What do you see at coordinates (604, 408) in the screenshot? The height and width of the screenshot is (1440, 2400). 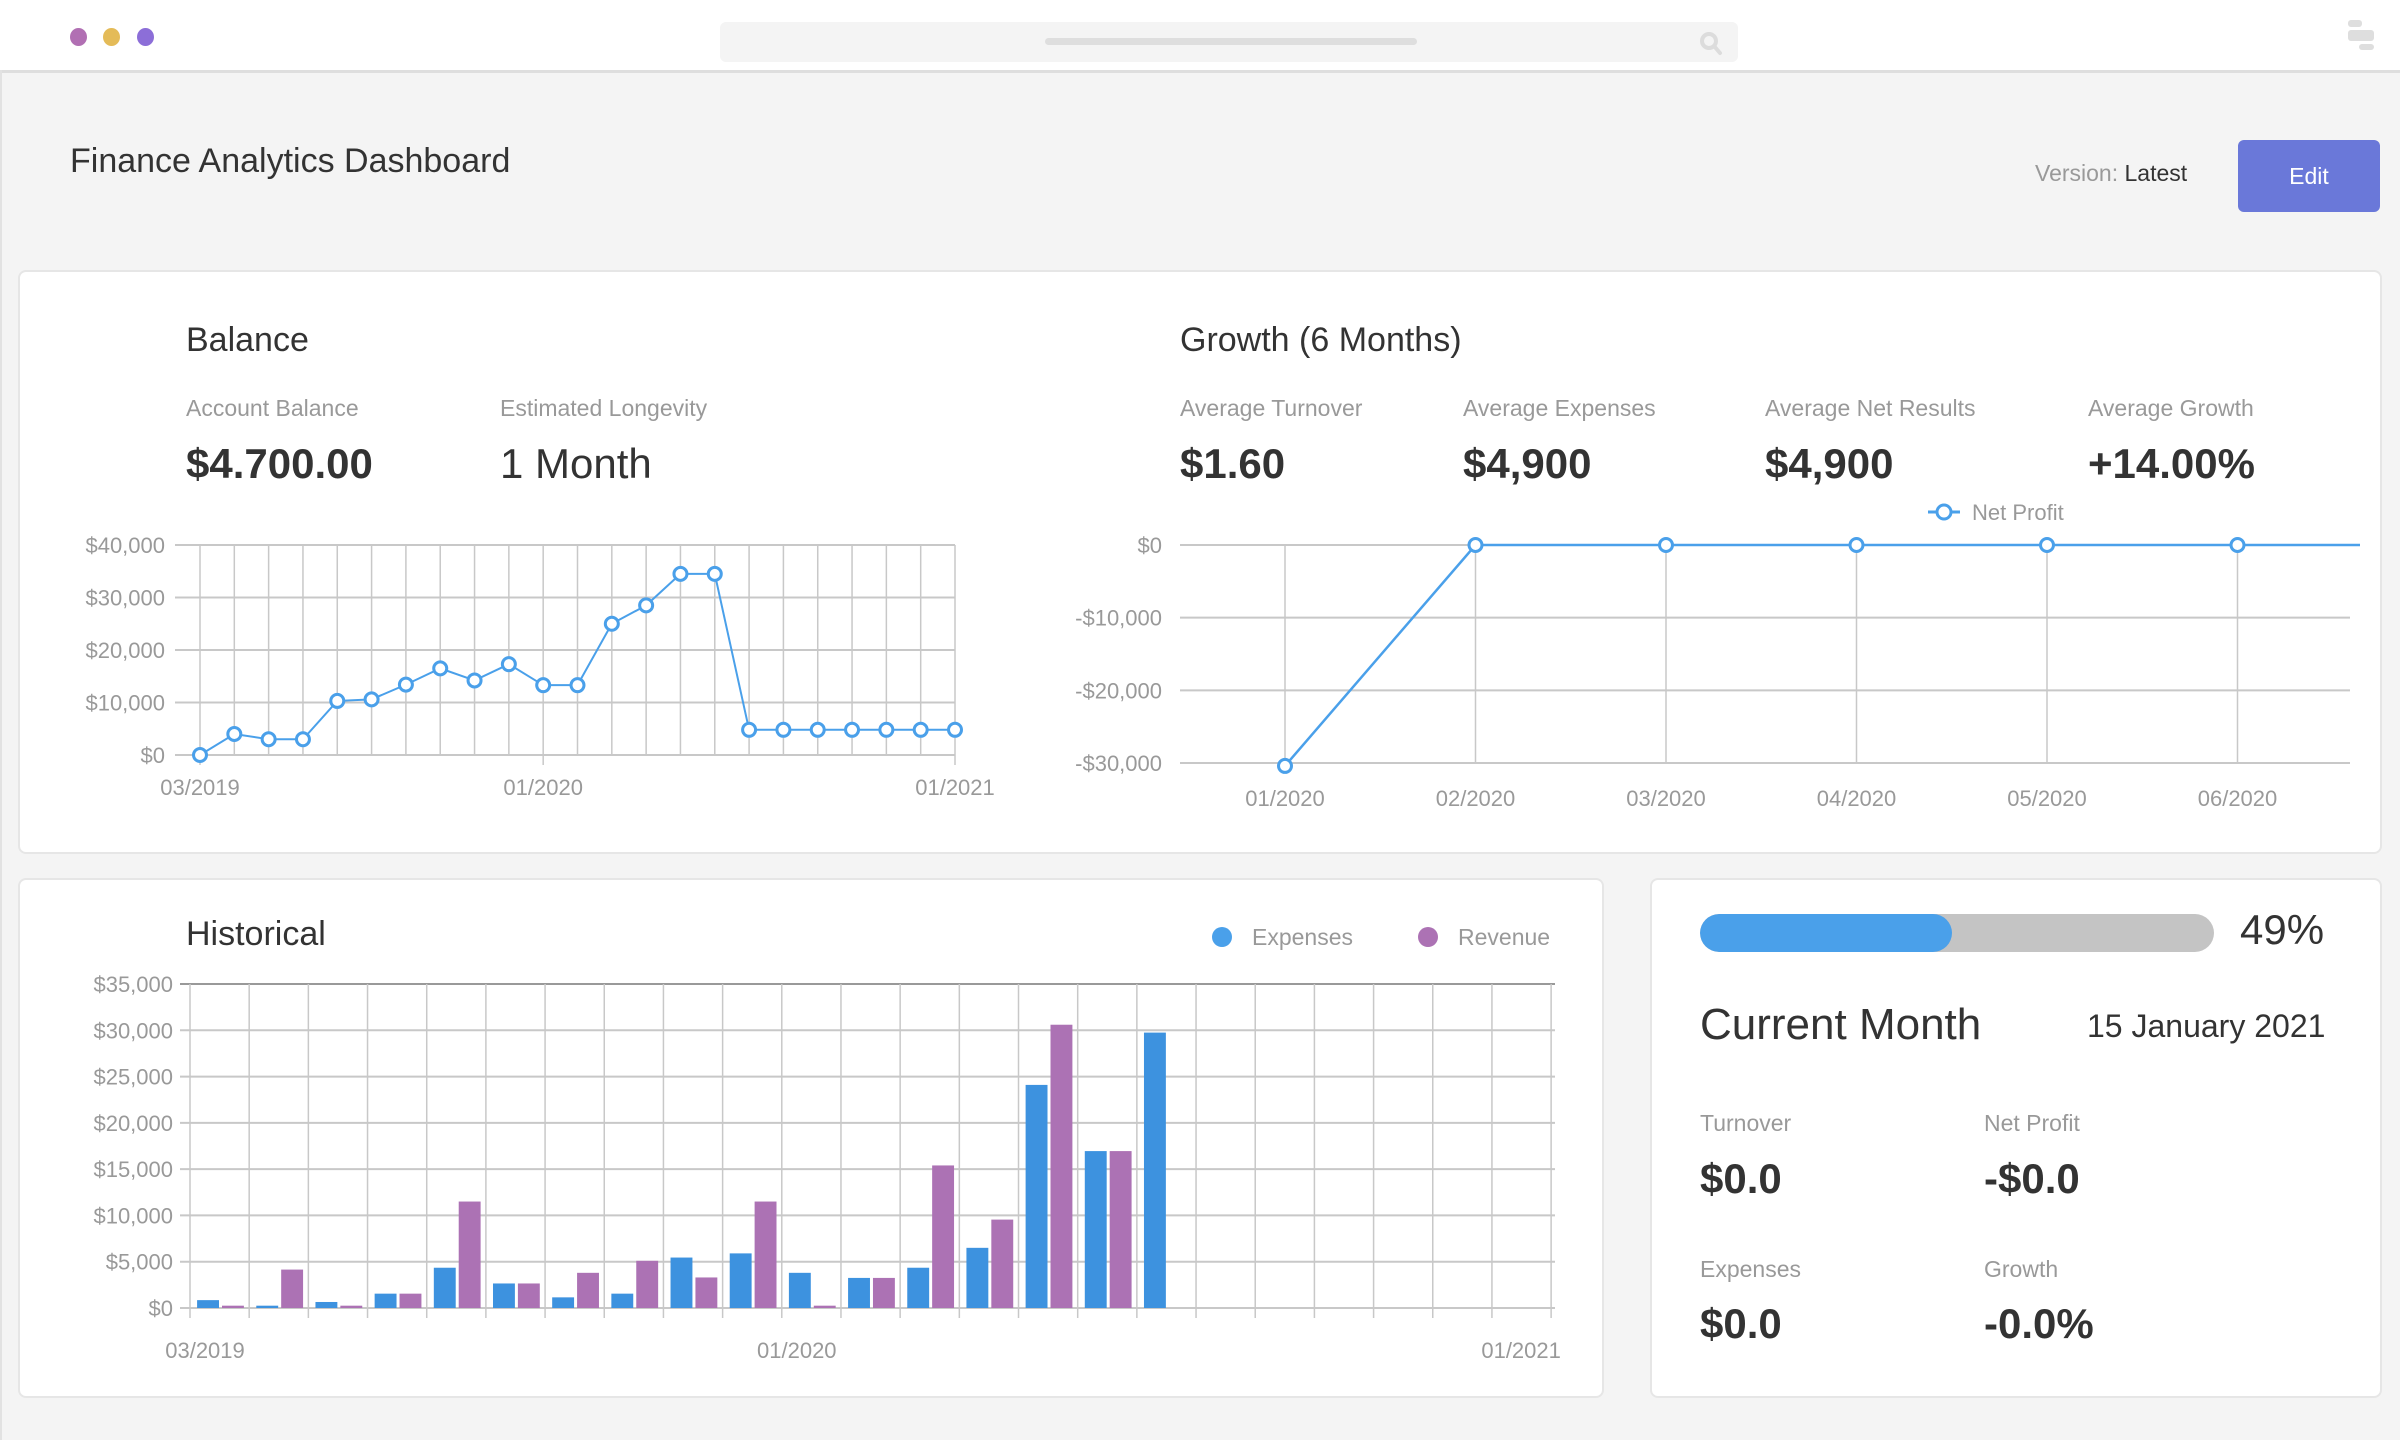 I see `estimated-longevity-label: Estimated Longevity` at bounding box center [604, 408].